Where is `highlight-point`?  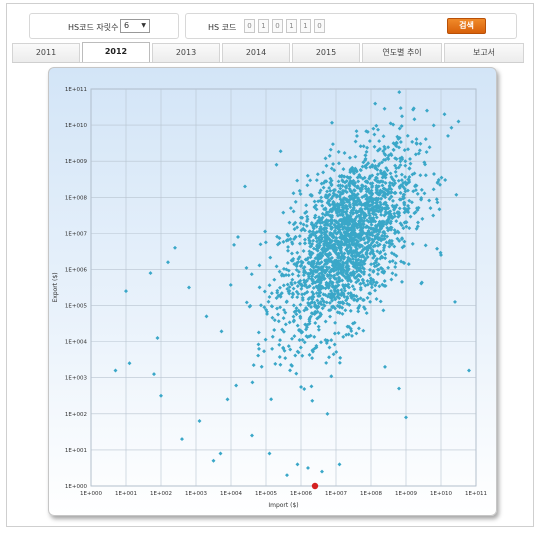
highlight-point is located at coordinates (315, 486).